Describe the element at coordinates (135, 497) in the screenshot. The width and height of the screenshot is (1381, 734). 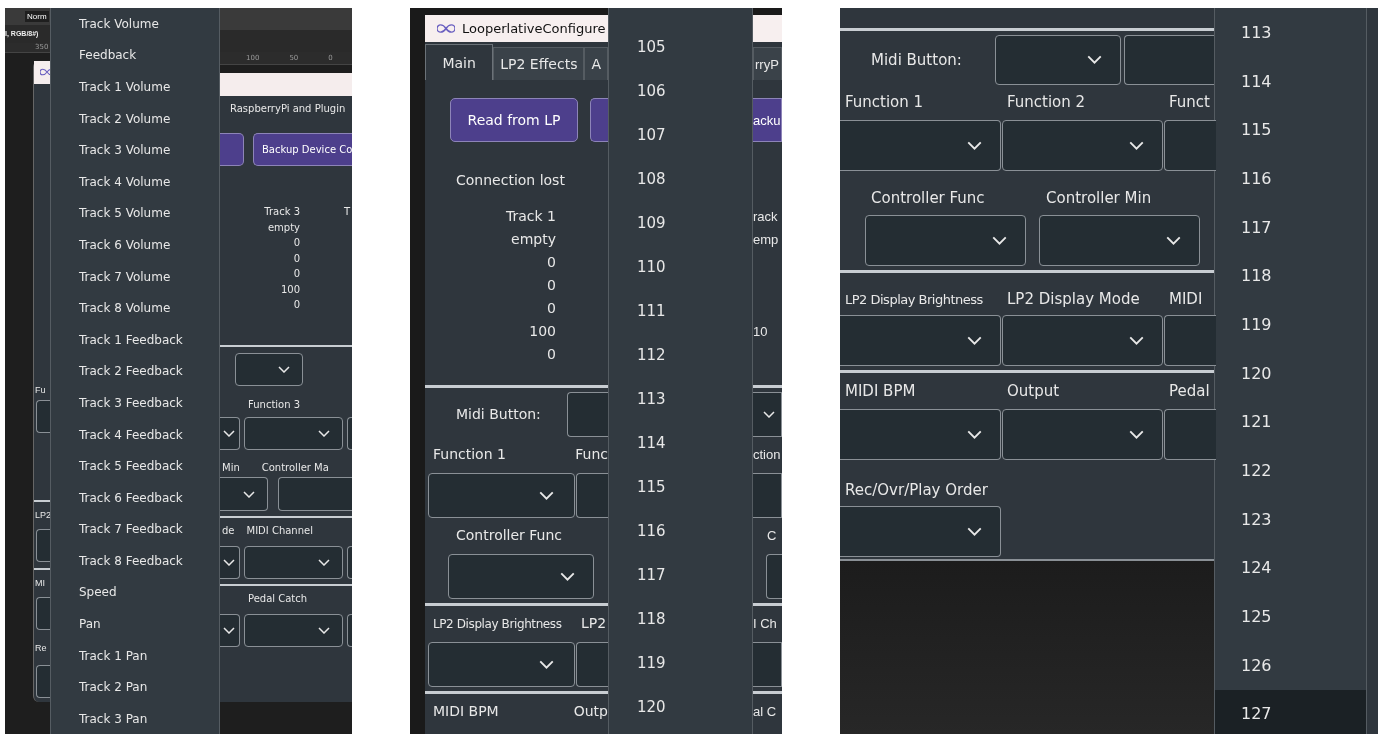
I see `menu-item: Track 6 Feedback` at that location.